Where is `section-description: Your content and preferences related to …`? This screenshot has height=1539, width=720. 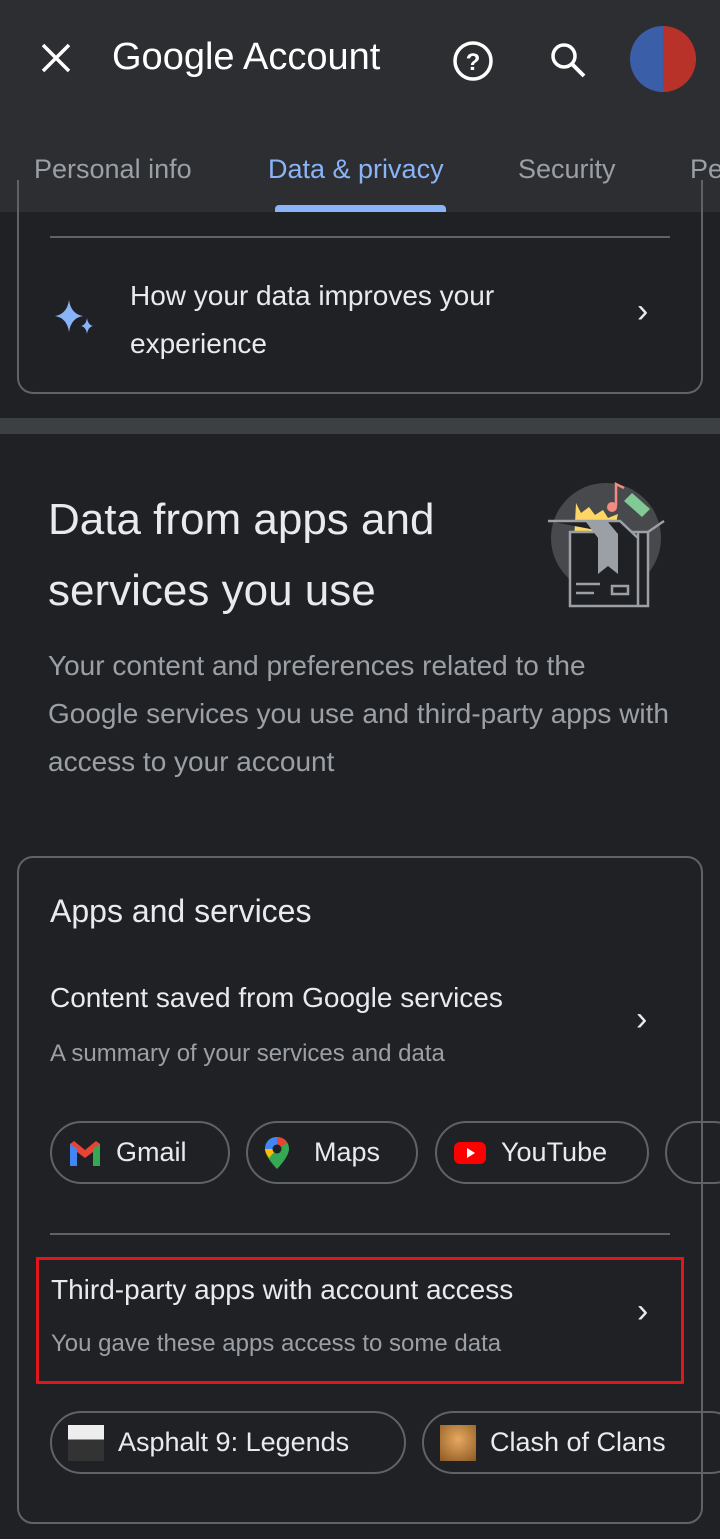 section-description: Your content and preferences related to … is located at coordinates (358, 713).